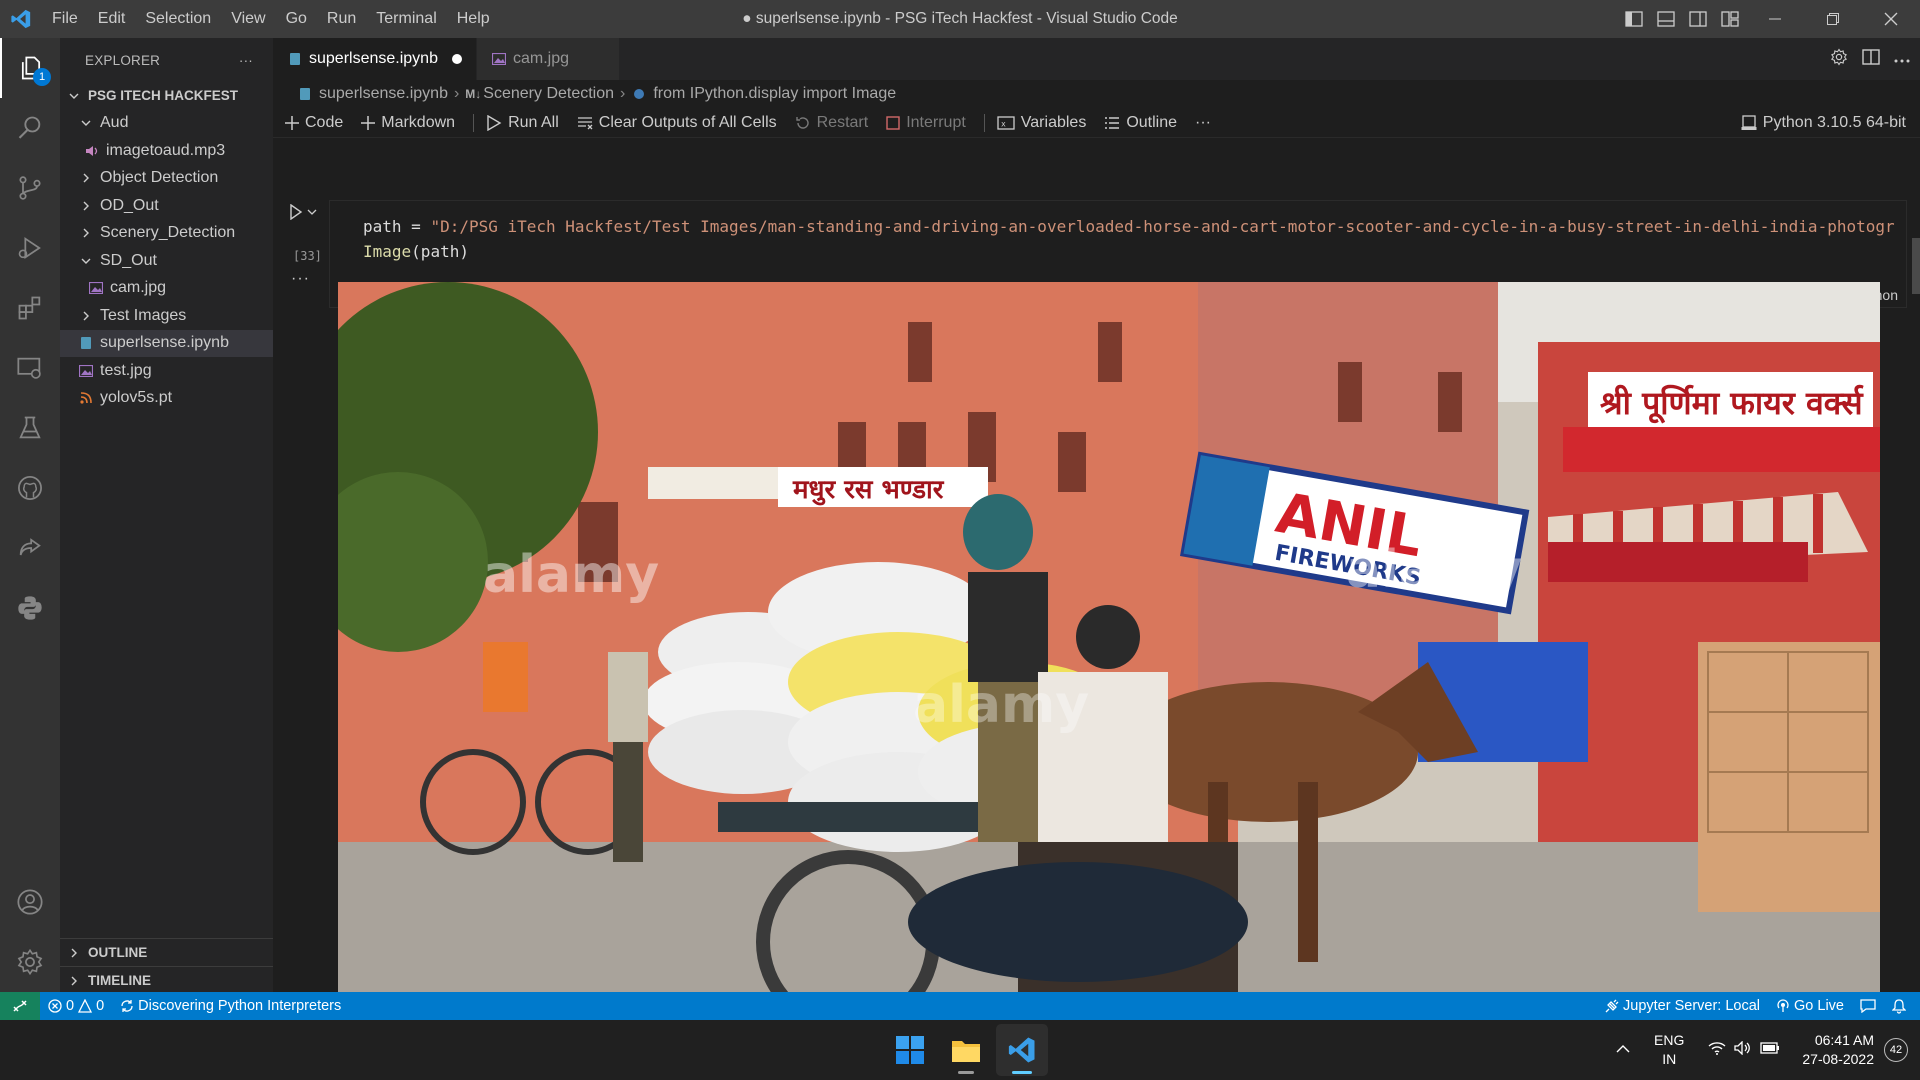  Describe the element at coordinates (440, 251) in the screenshot. I see `code-token: (path)` at that location.